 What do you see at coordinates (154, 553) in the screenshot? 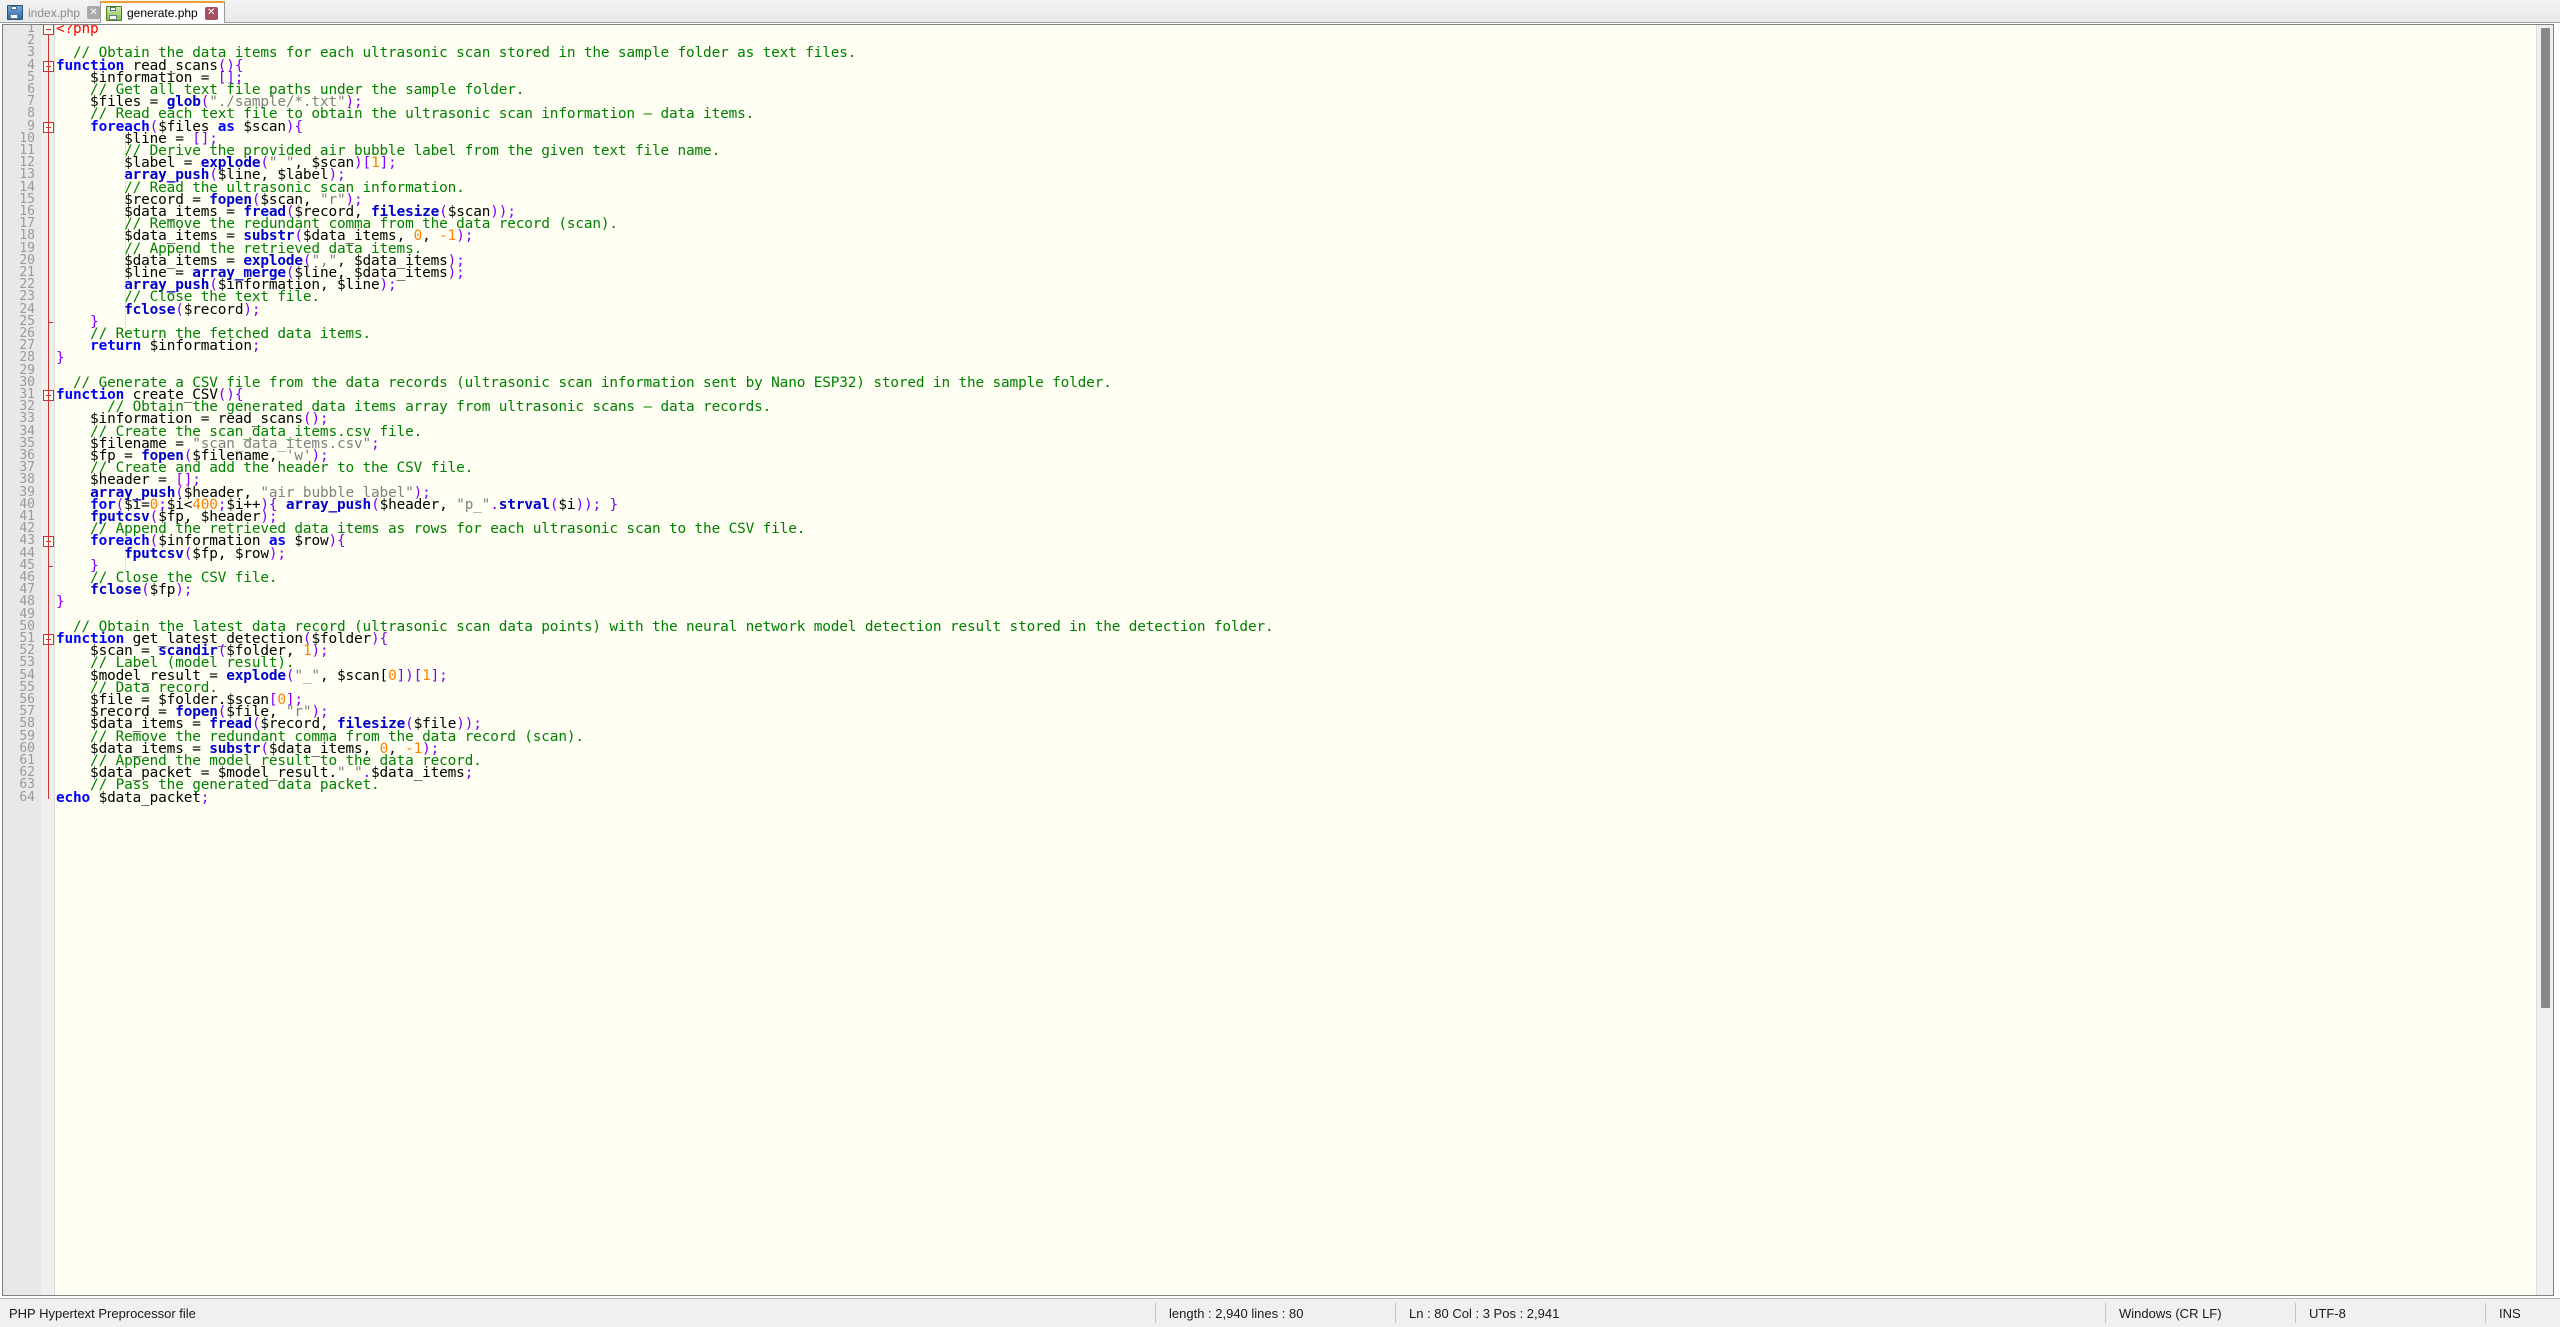
I see `code-token-fn: fputcsv` at bounding box center [154, 553].